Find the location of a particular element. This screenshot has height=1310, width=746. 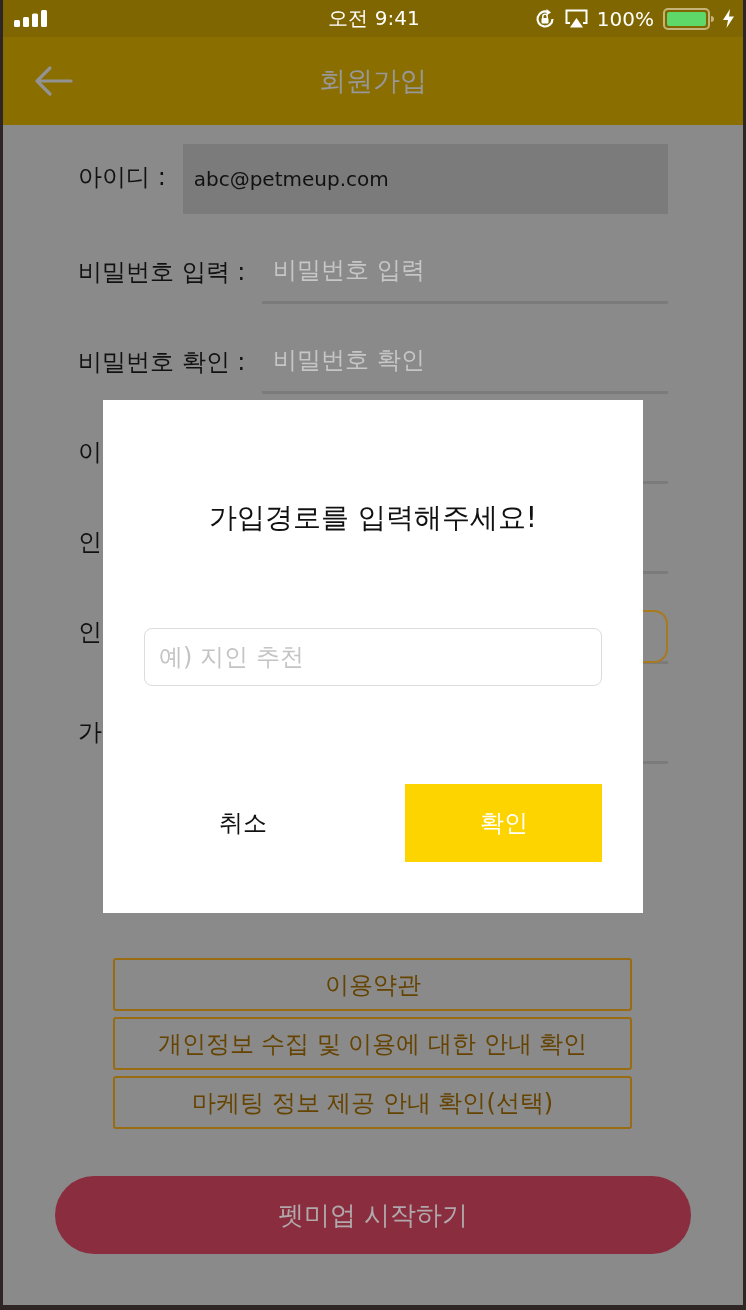

text-field: 비밀번호 확인 is located at coordinates (465, 364).